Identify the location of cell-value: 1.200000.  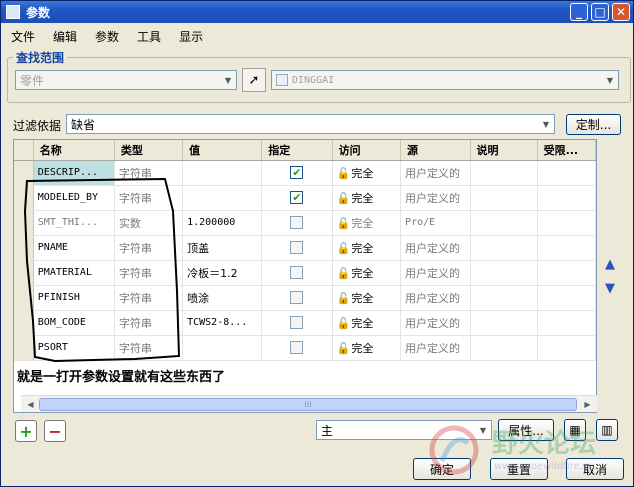
(222, 223).